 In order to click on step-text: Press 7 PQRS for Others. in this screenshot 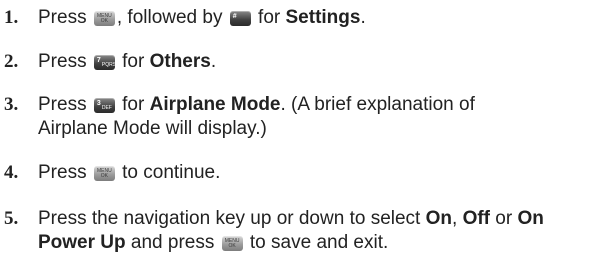, I will do `click(127, 61)`.